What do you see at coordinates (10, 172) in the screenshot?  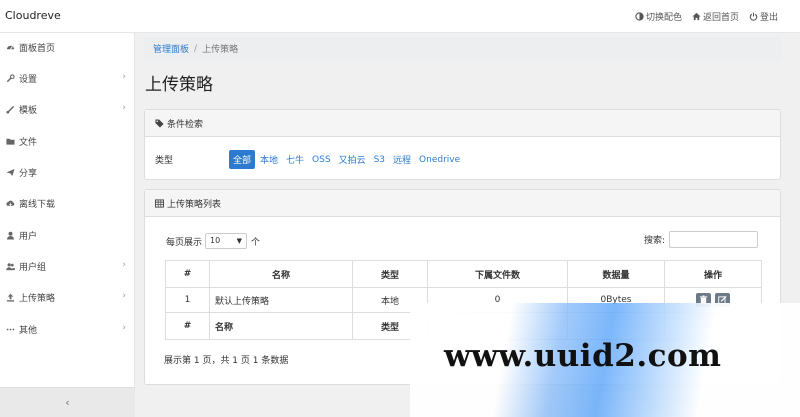 I see `send-icon` at bounding box center [10, 172].